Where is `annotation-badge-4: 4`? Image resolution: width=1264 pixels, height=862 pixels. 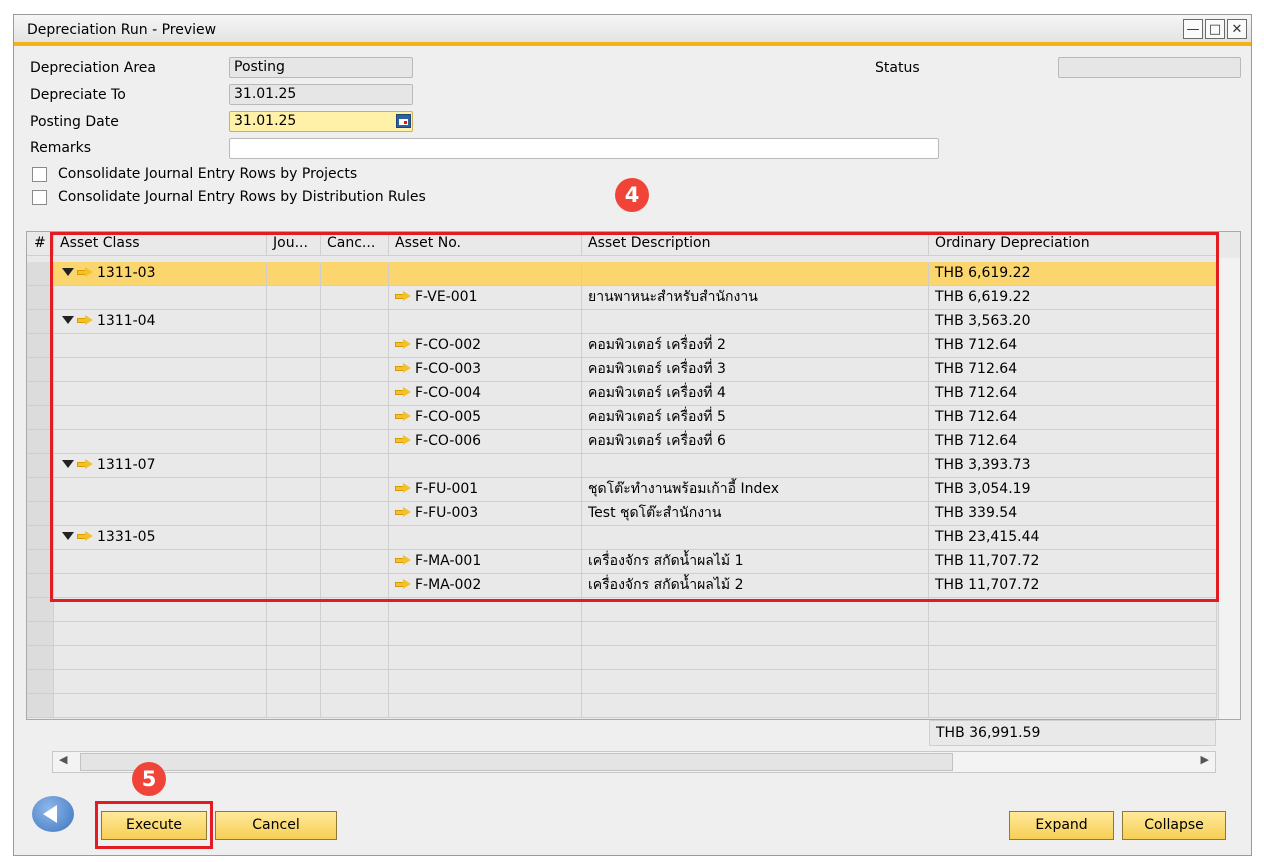 annotation-badge-4: 4 is located at coordinates (632, 195).